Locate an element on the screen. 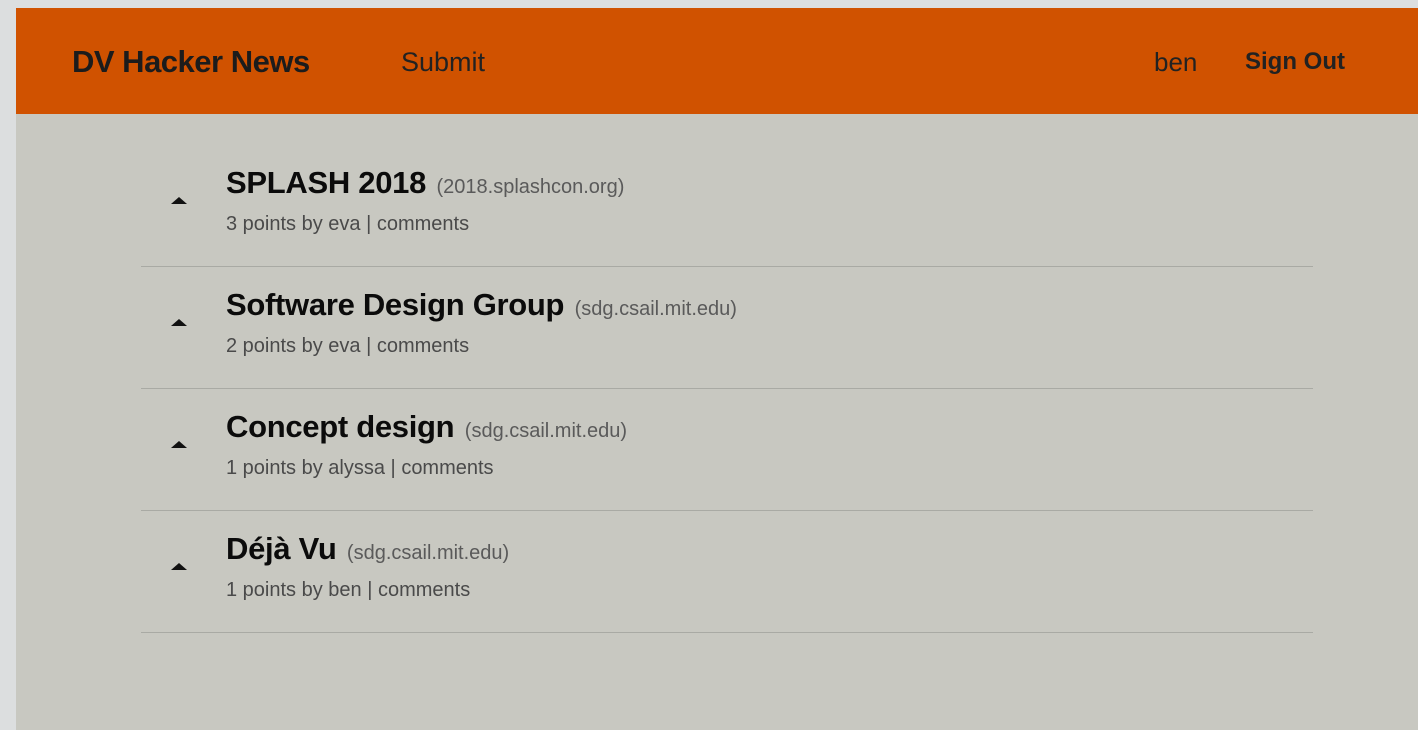 The image size is (1418, 730). story-meta: 2 points by eva | comments is located at coordinates (347, 346).